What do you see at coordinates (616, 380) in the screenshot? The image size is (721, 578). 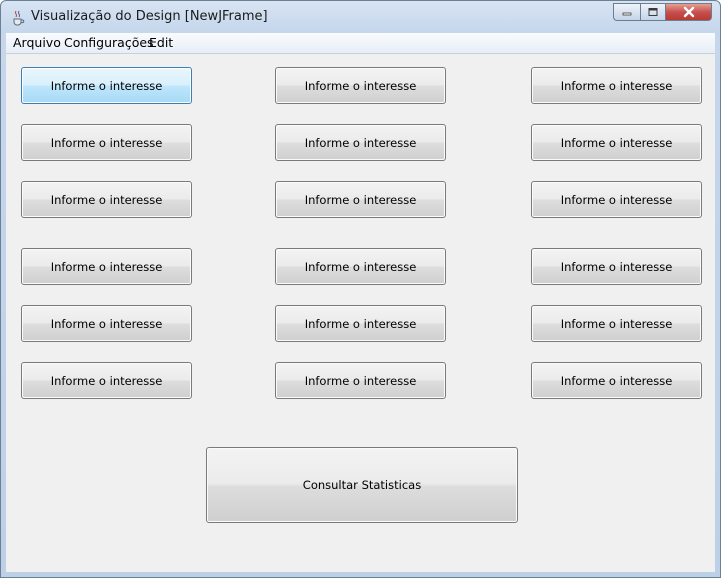 I see `interest-button-r6-c3: Informe o interesse` at bounding box center [616, 380].